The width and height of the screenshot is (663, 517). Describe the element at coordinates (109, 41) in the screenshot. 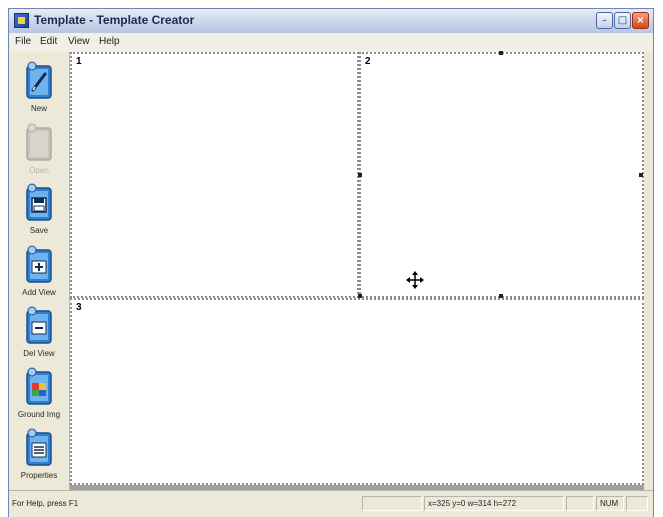

I see `menu-help: Help` at that location.